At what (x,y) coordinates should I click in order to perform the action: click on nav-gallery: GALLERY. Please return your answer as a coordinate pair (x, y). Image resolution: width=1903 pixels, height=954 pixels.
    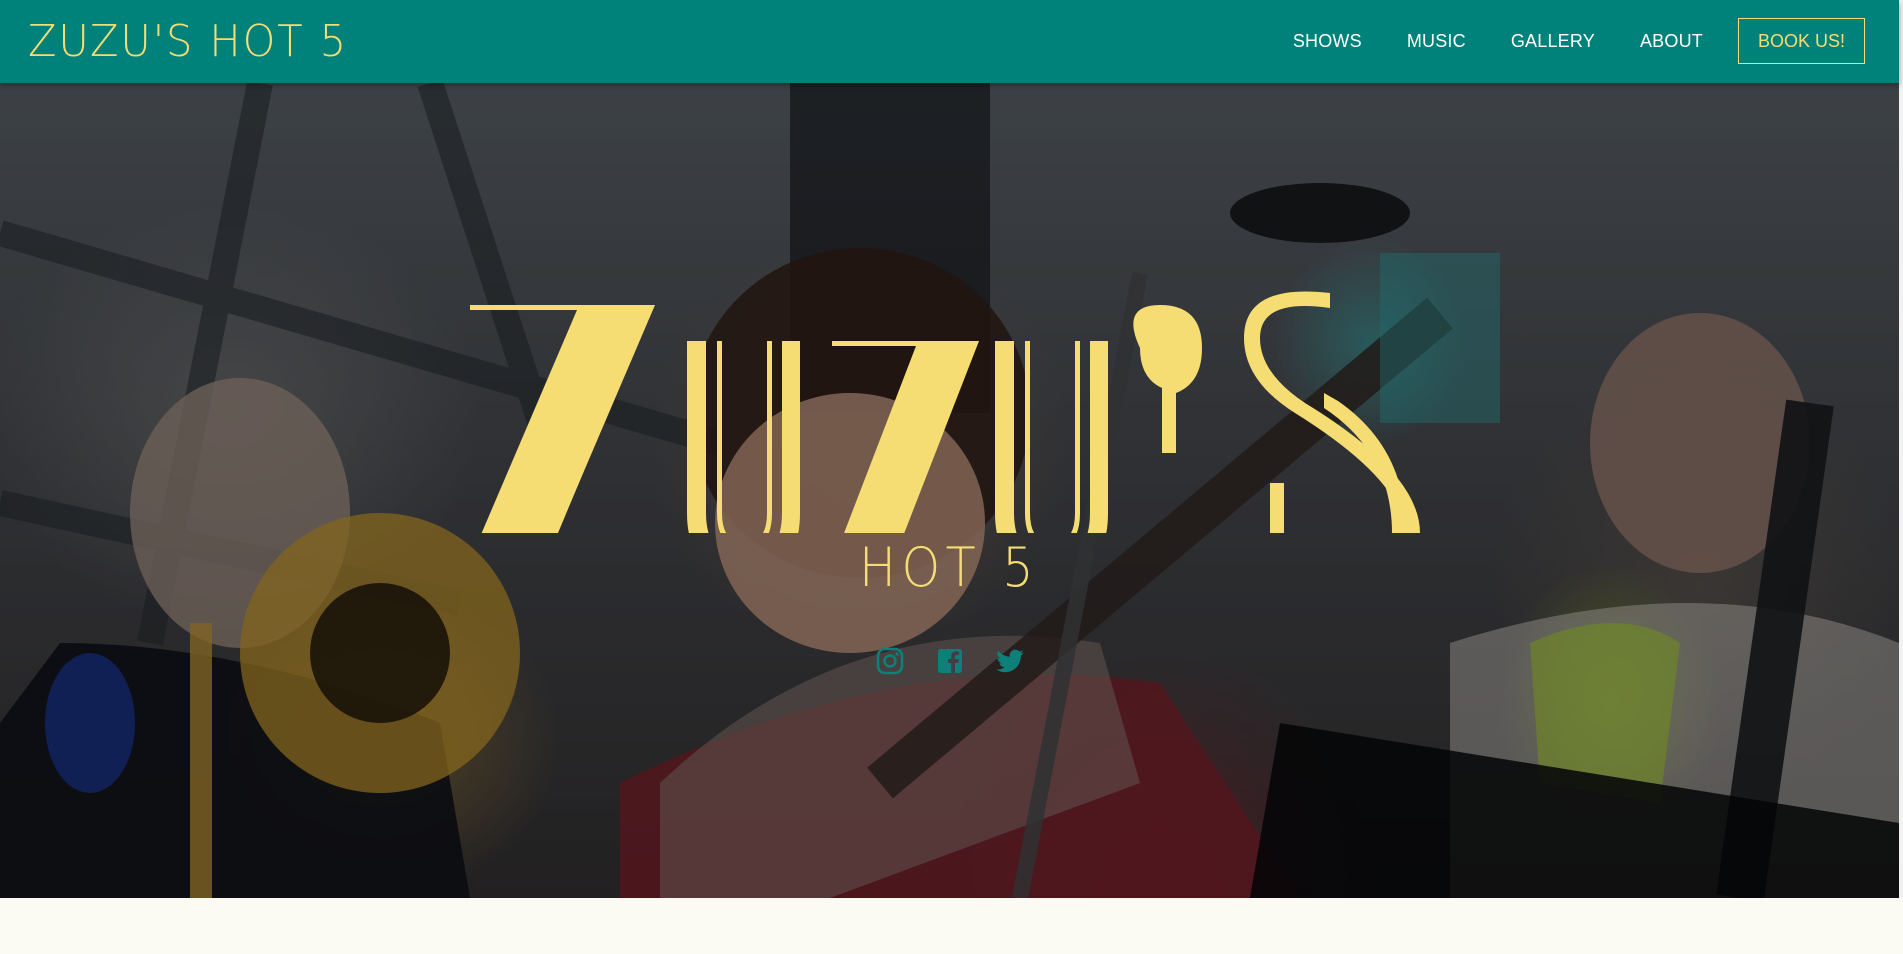
    Looking at the image, I should click on (1553, 41).